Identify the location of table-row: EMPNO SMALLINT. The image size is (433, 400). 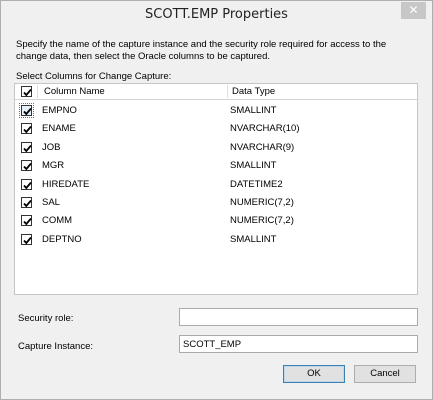
(216, 110).